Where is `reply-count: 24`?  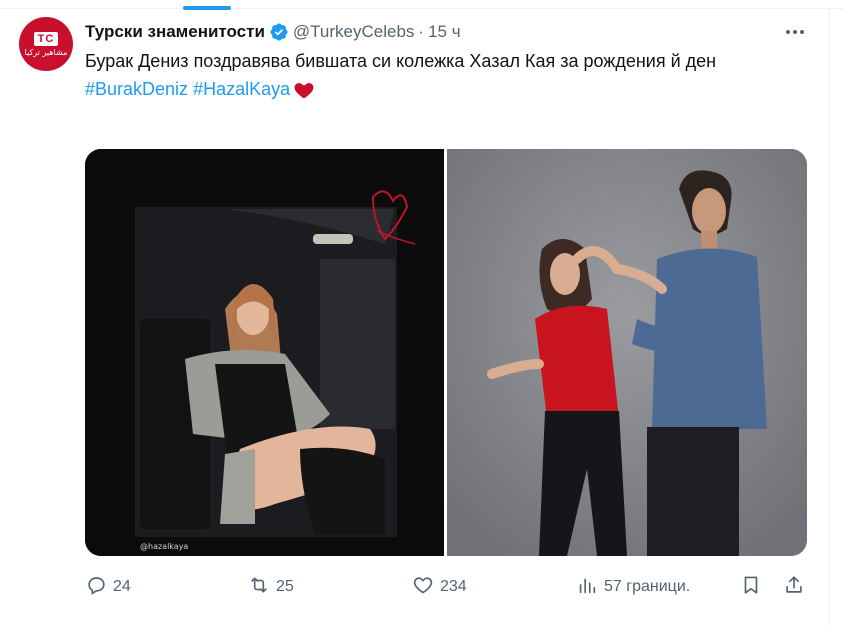
reply-count: 24 is located at coordinates (122, 586).